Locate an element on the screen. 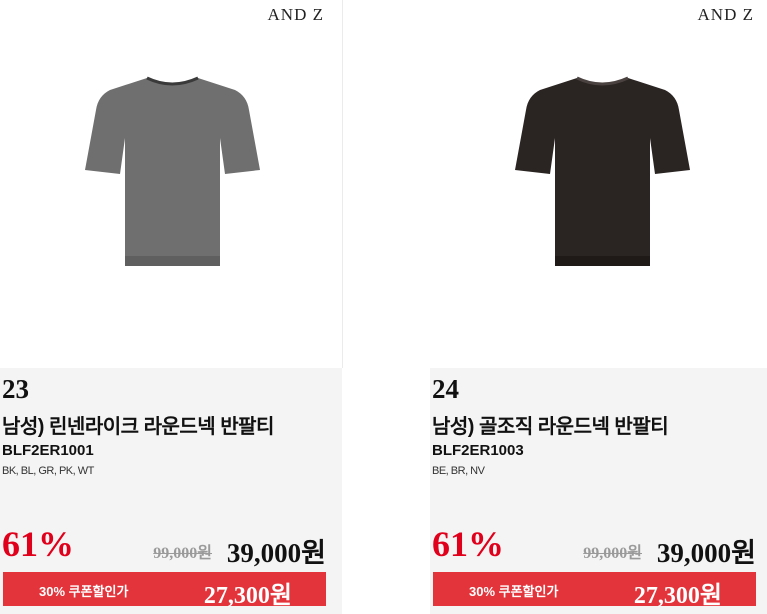 This screenshot has width=767, height=614. product-name: 남성) 린넨라이크 라운드넥 반팔티 is located at coordinates (138, 424).